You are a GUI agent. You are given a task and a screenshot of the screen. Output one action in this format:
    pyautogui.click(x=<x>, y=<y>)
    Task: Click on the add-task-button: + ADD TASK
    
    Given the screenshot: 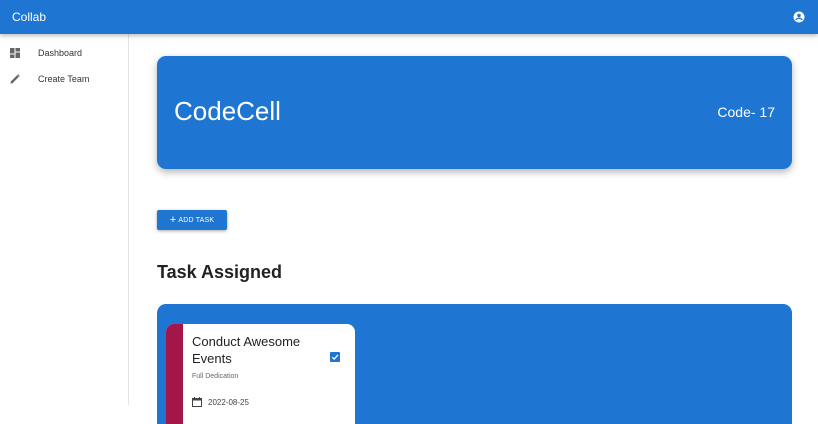 What is the action you would take?
    pyautogui.click(x=192, y=220)
    